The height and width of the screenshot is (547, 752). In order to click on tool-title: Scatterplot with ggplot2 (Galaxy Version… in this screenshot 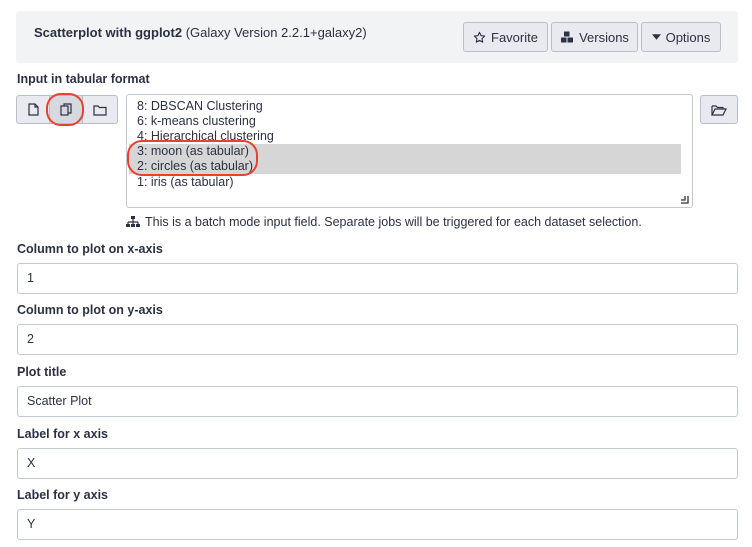, I will do `click(200, 32)`.